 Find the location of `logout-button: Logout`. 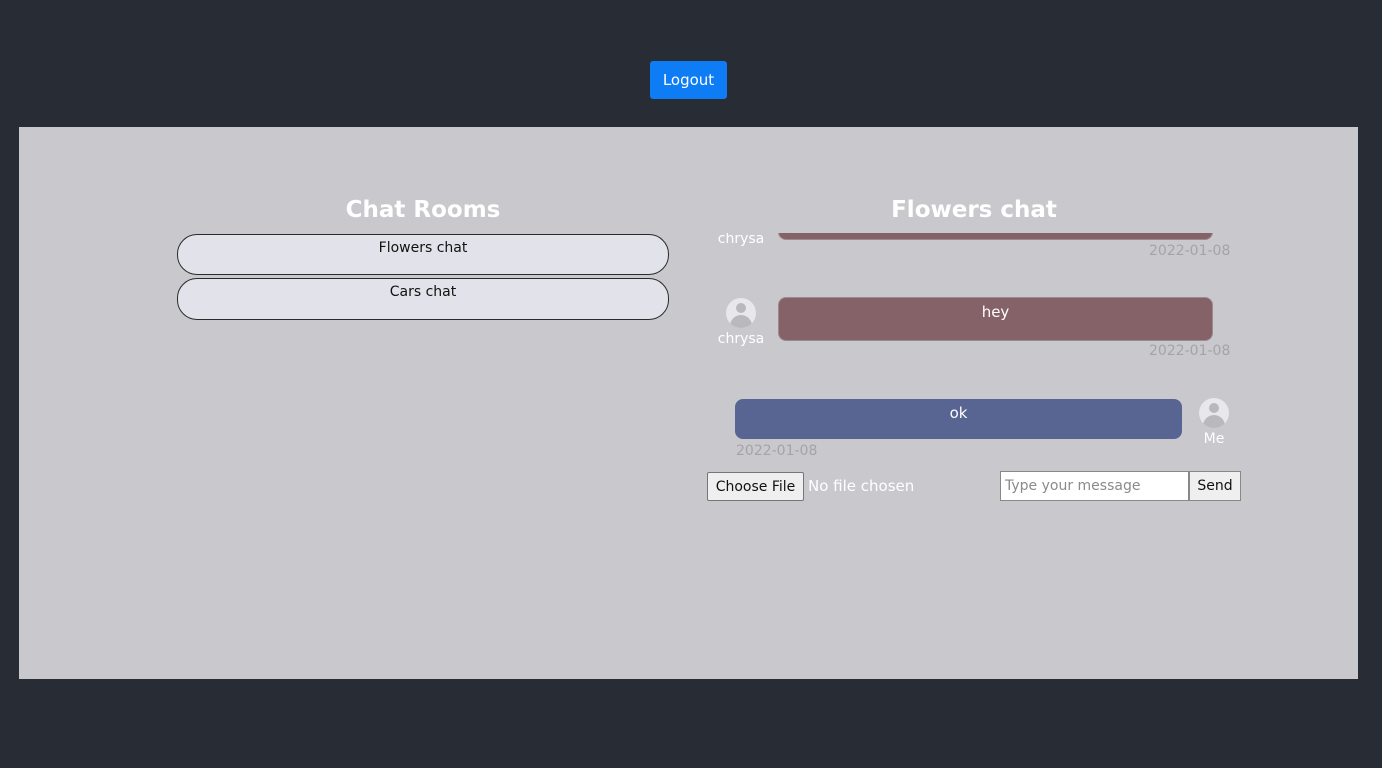

logout-button: Logout is located at coordinates (688, 80).